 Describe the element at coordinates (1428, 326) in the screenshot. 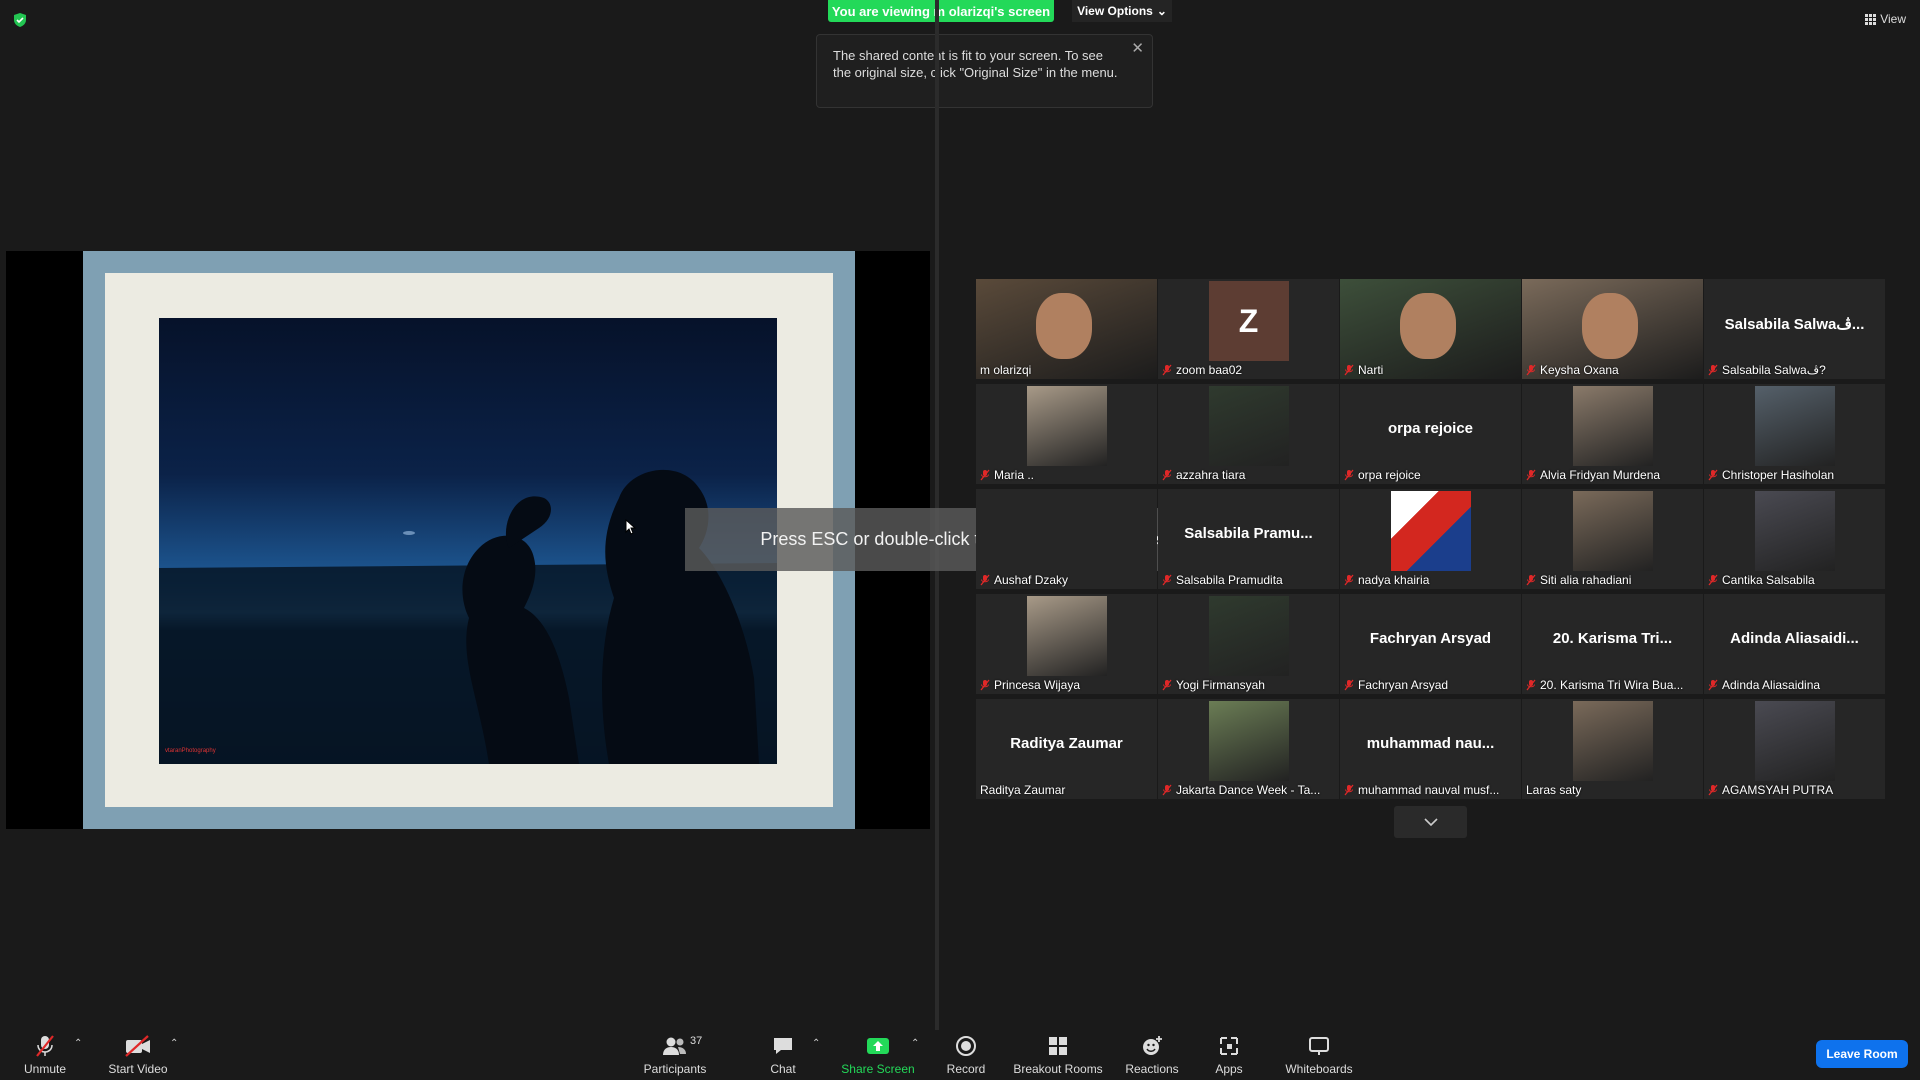

I see `participant-face` at that location.